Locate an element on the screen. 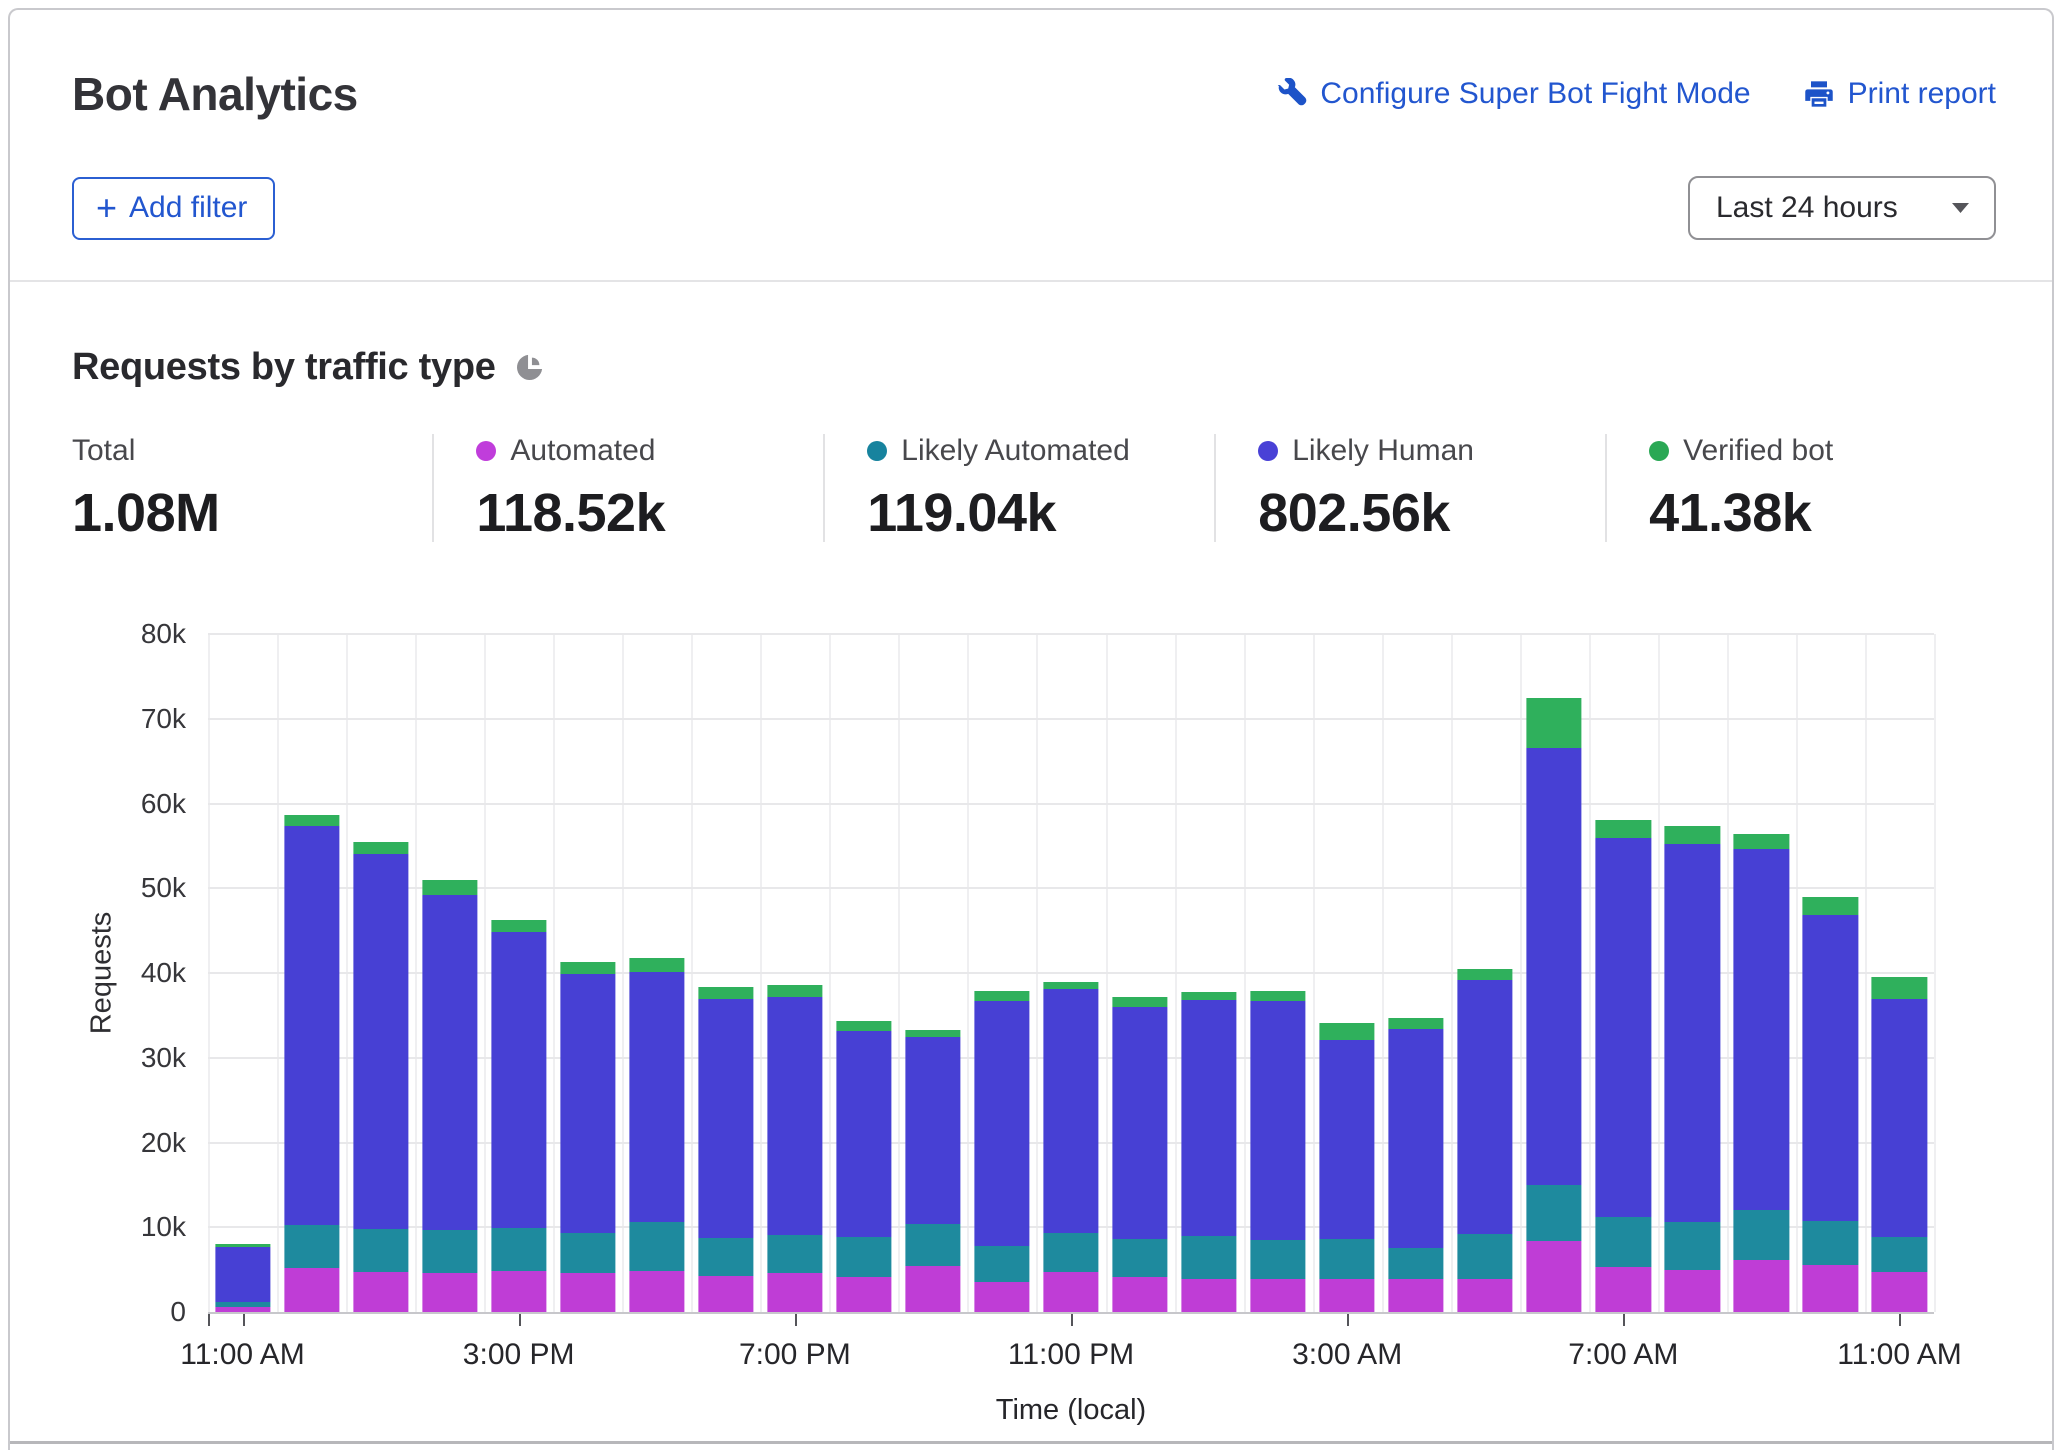 Image resolution: width=2062 pixels, height=1450 pixels. configure-super-bot-fight-mode-link: Configure Super Bot Fight Mode is located at coordinates (1513, 94).